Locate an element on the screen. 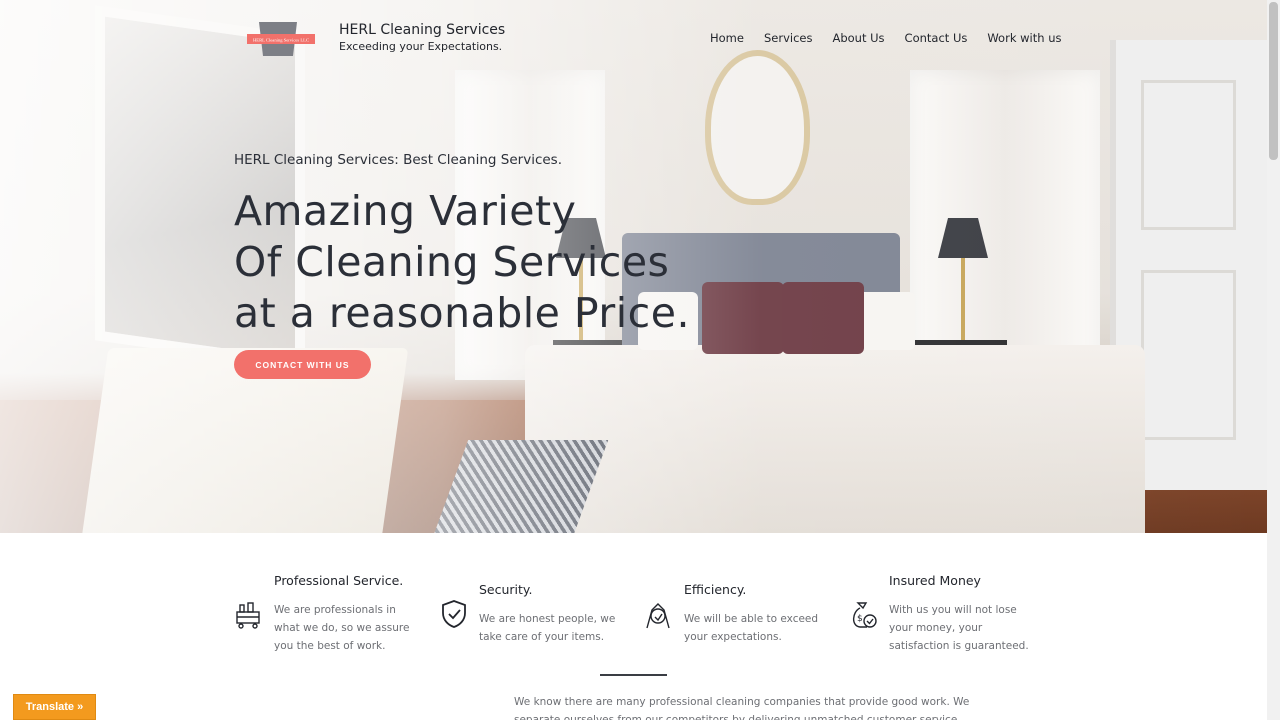 The image size is (1280, 720). translate-button: Translate » is located at coordinates (54, 707).